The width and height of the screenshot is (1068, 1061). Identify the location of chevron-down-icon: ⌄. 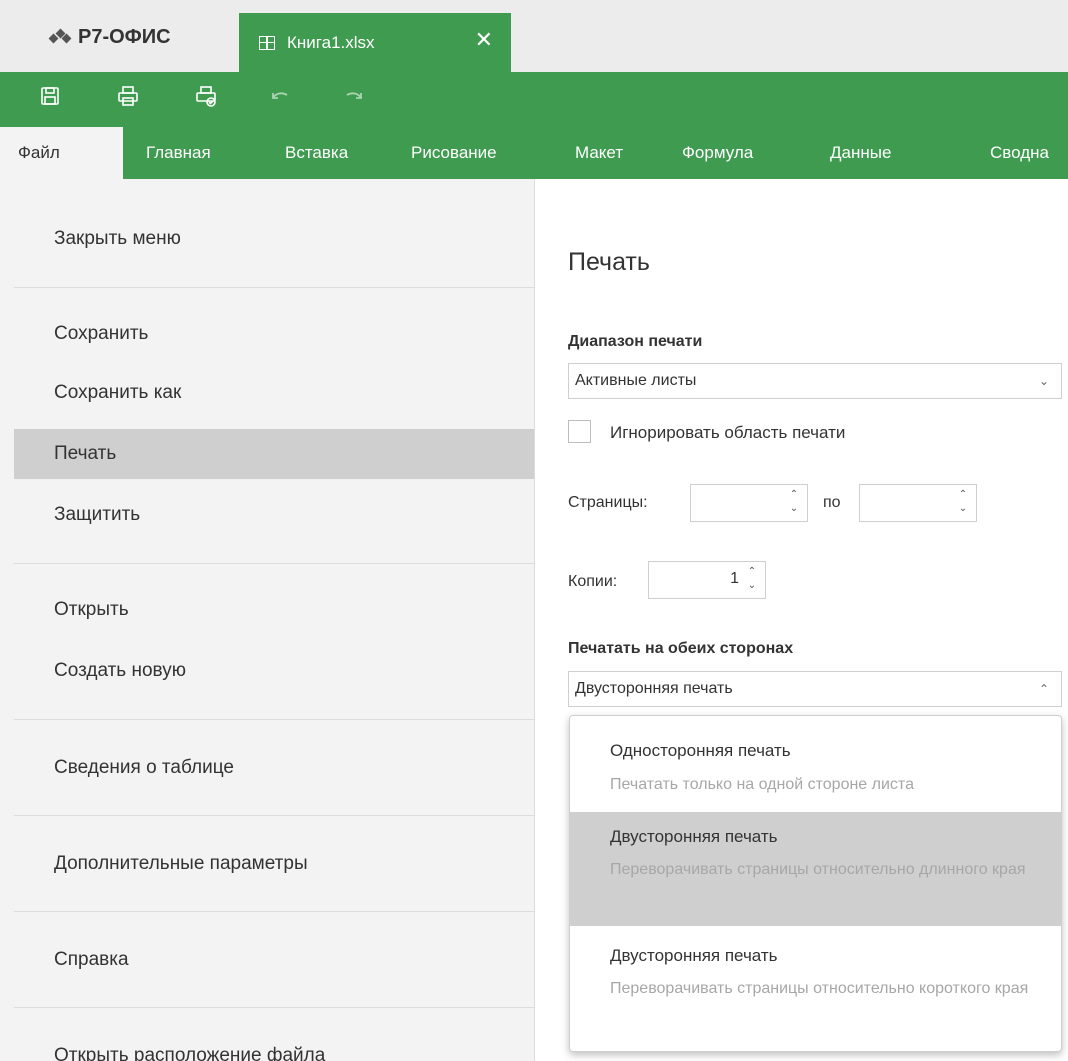
(1043, 381).